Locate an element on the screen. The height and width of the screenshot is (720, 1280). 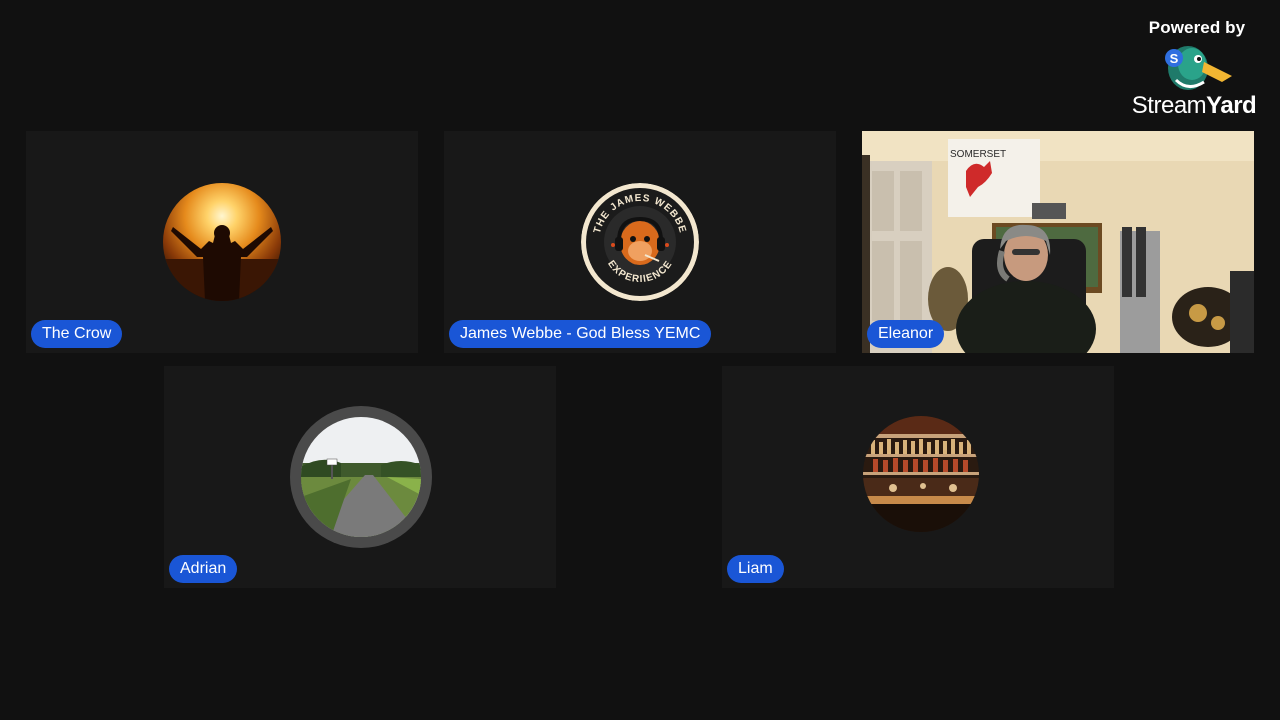
participant-tile-eleanor: SOMERSET Eleanor is located at coordinates (1058, 242).